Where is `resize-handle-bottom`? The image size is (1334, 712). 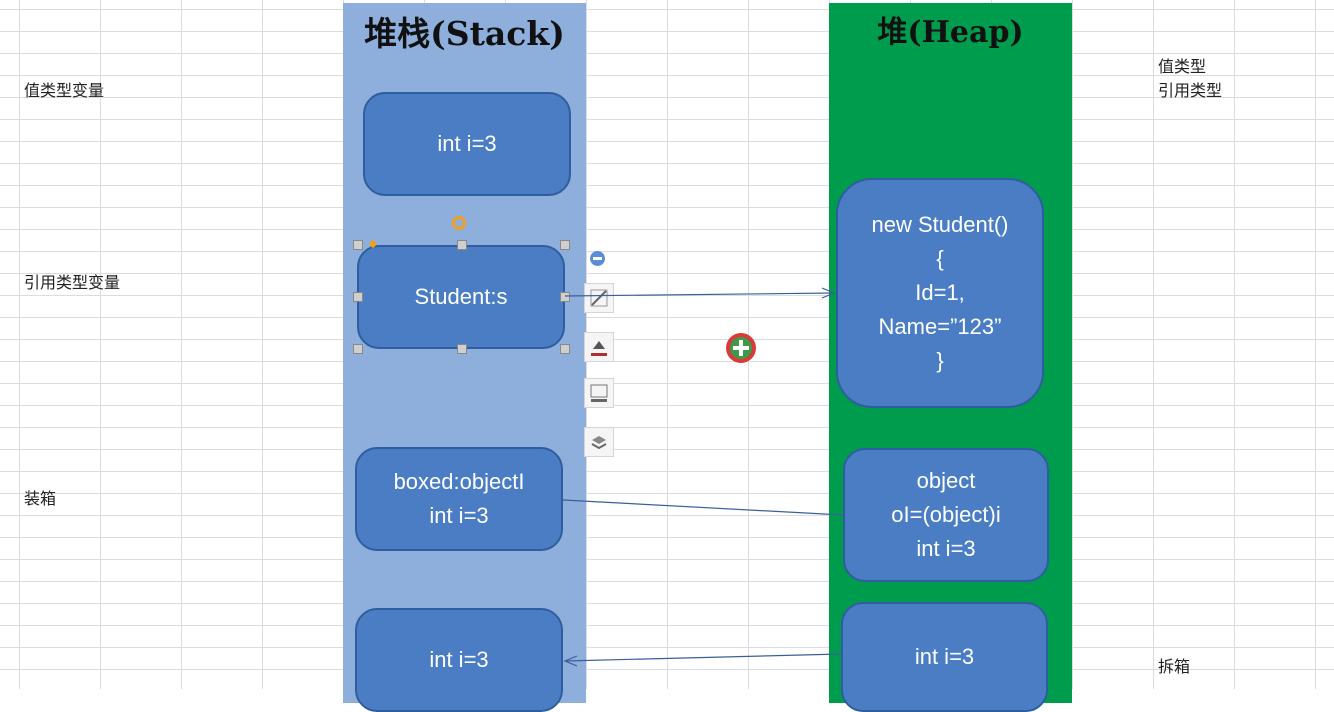 resize-handle-bottom is located at coordinates (462, 349).